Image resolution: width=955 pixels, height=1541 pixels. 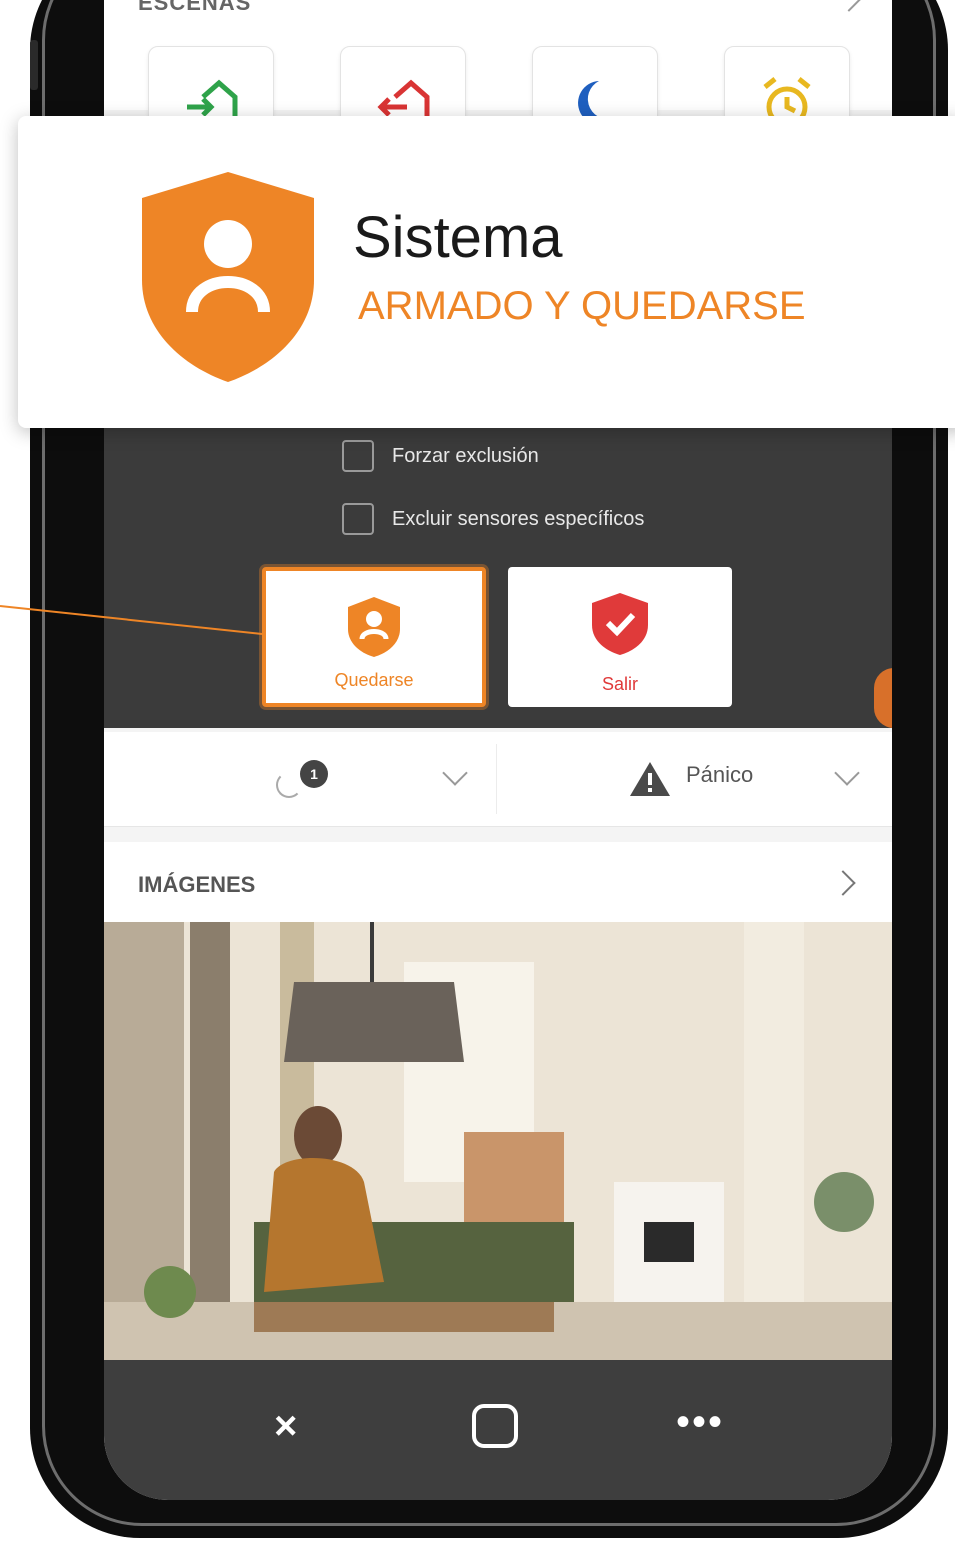 What do you see at coordinates (582, 306) in the screenshot?
I see `popup-status: ARMADO Y QUEDARSE` at bounding box center [582, 306].